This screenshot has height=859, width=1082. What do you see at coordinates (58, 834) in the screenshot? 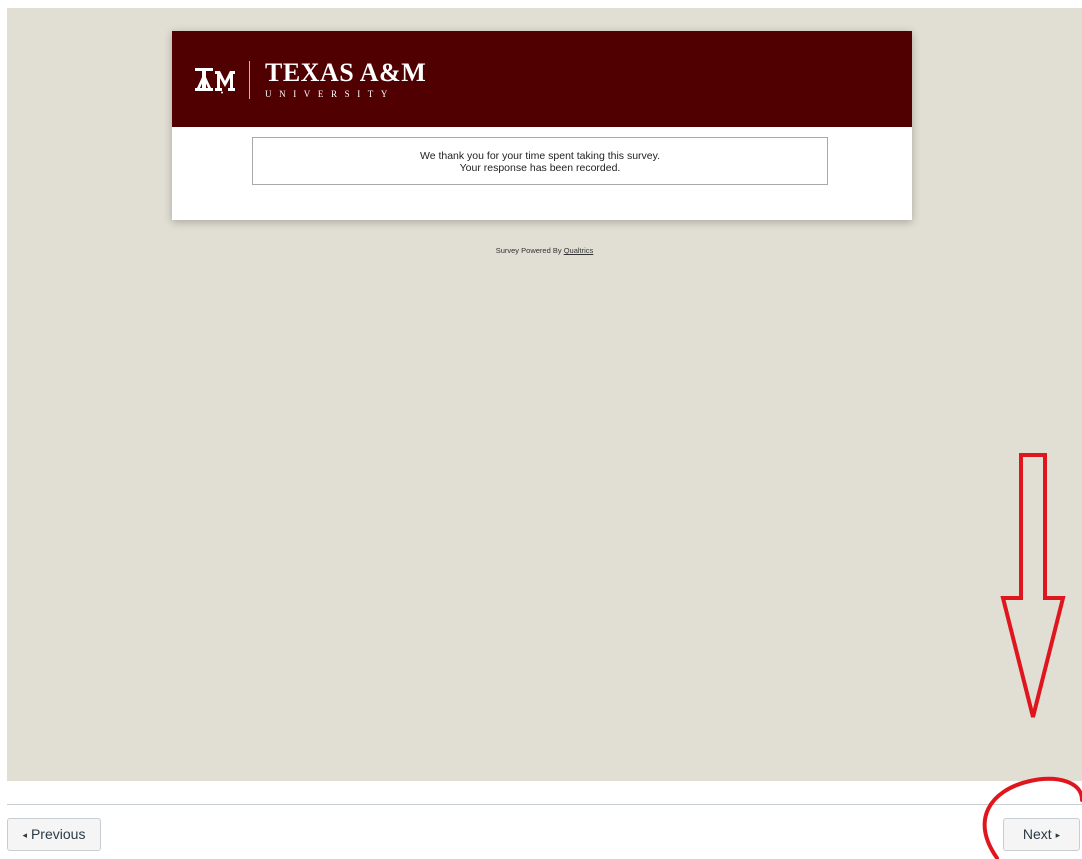
I see `previous-button-label: Previous` at bounding box center [58, 834].